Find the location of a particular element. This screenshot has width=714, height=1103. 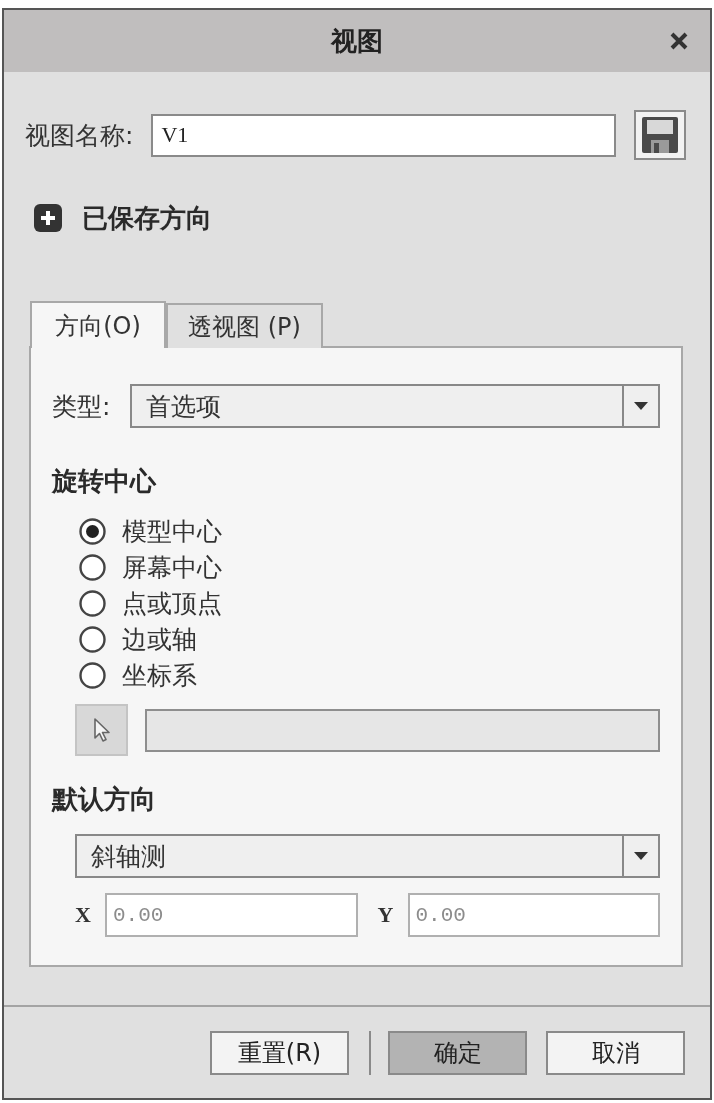

type-label: 类型: is located at coordinates (81, 406).